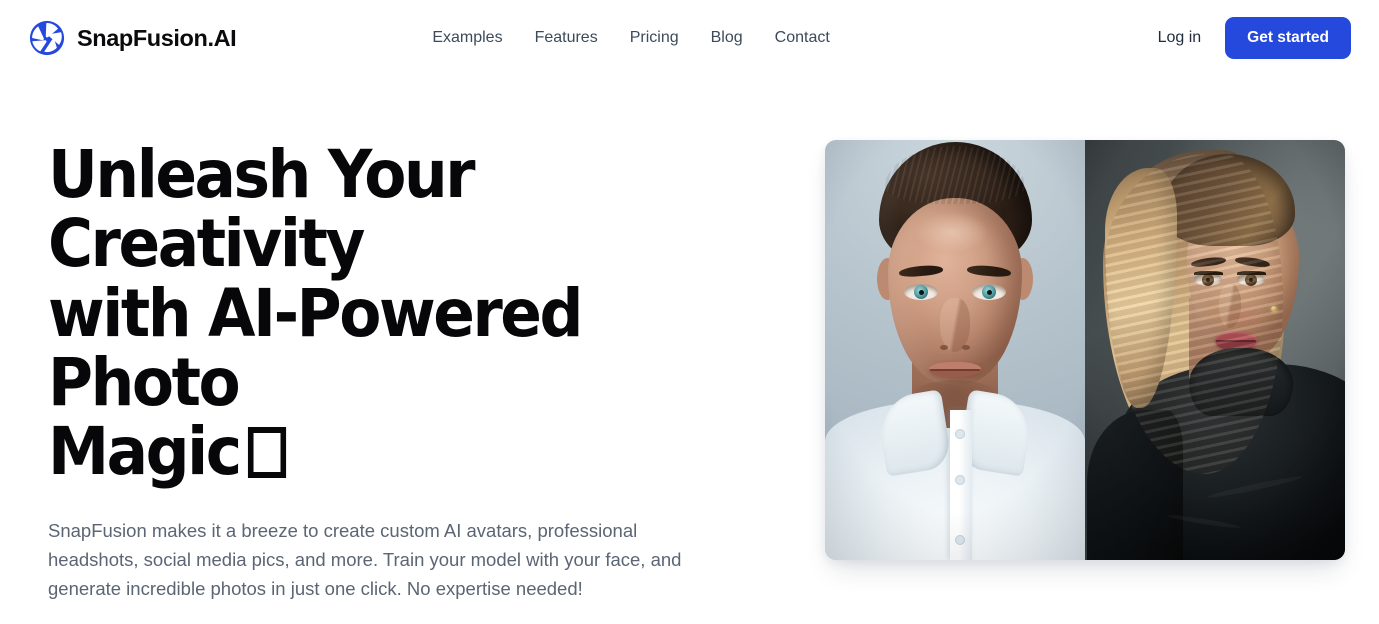 This screenshot has width=1379, height=624. I want to click on login-link: Log in, so click(1180, 38).